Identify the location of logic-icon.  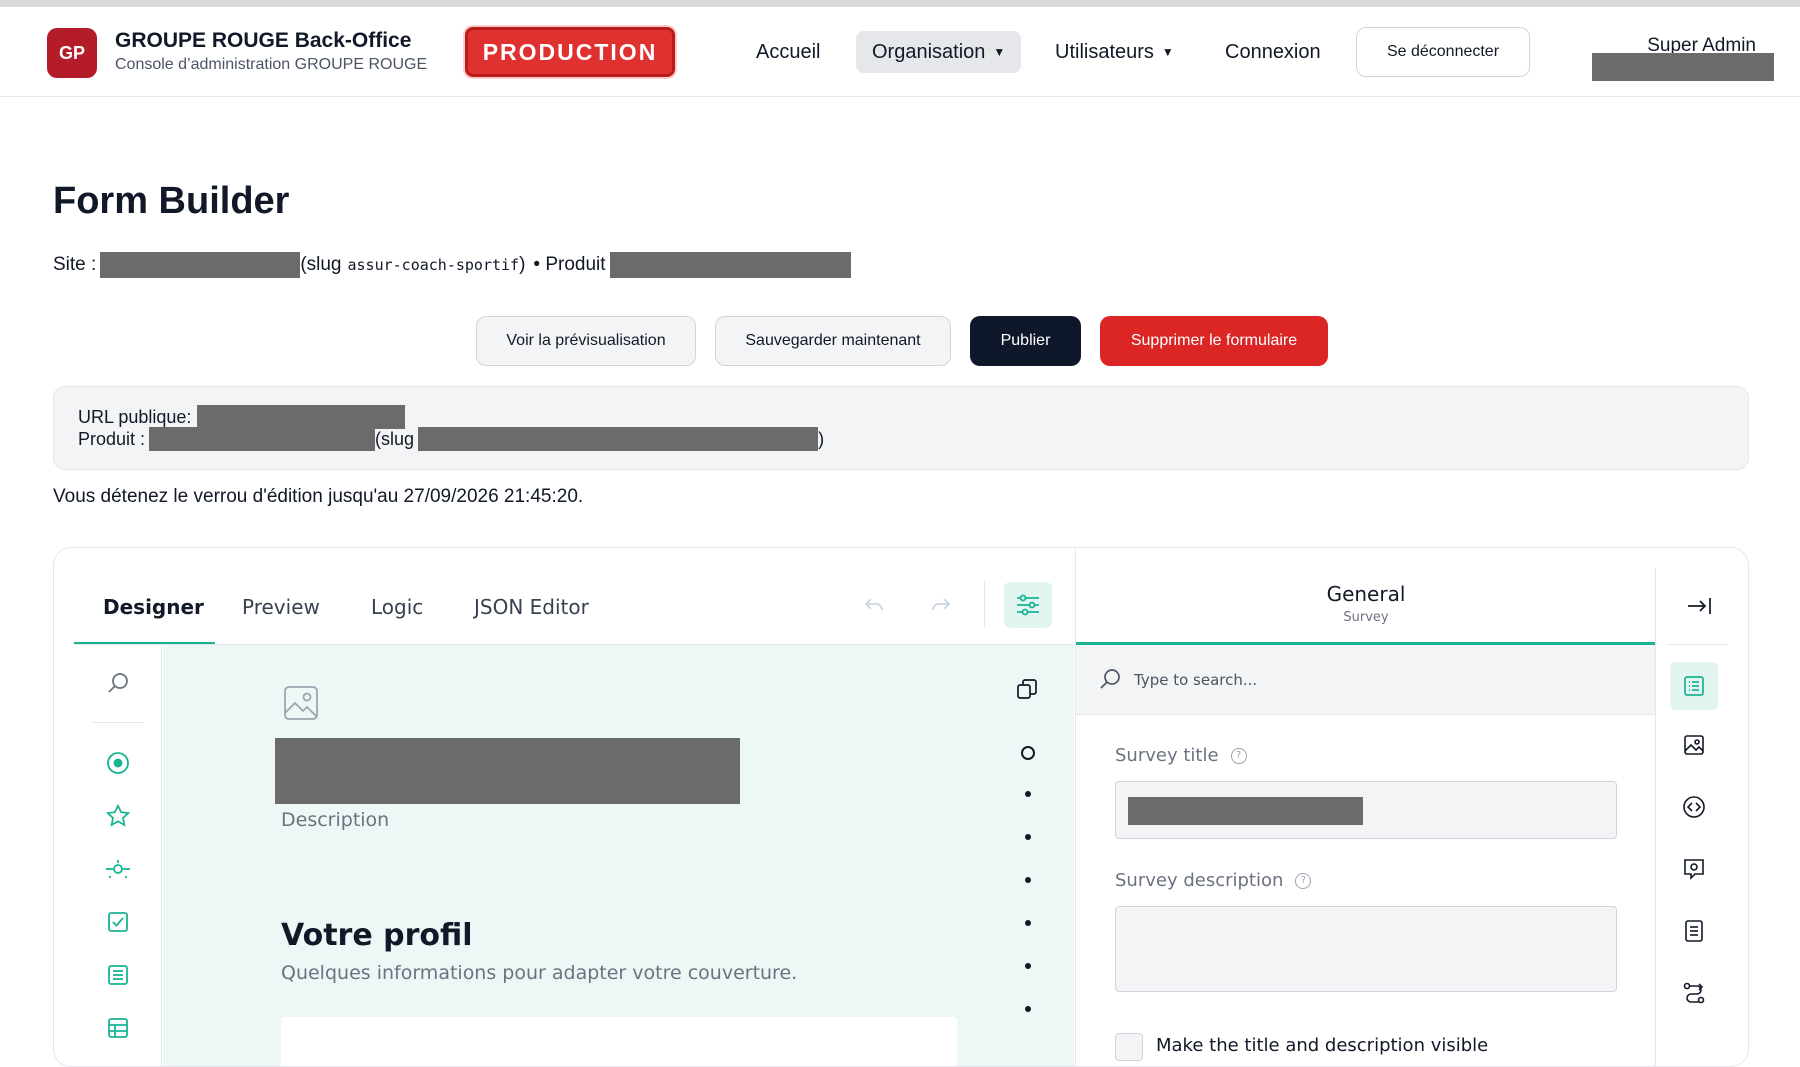
(1694, 993).